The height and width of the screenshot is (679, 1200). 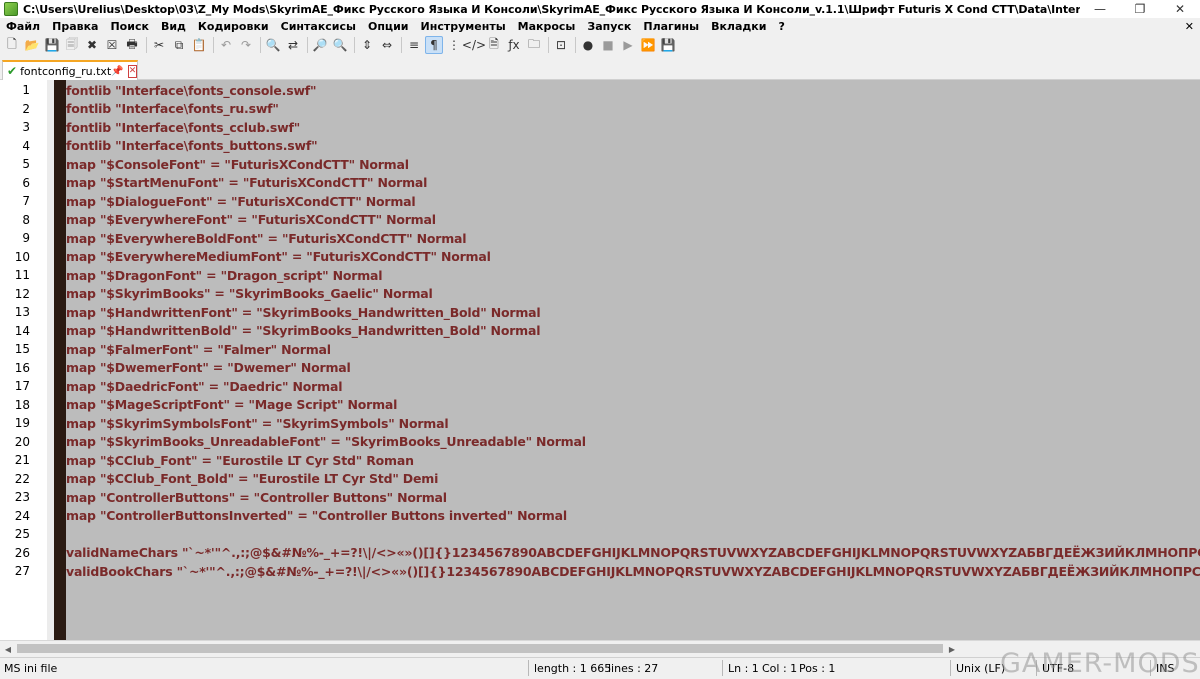 I want to click on doc-map-icon: 🗎, so click(x=494, y=45).